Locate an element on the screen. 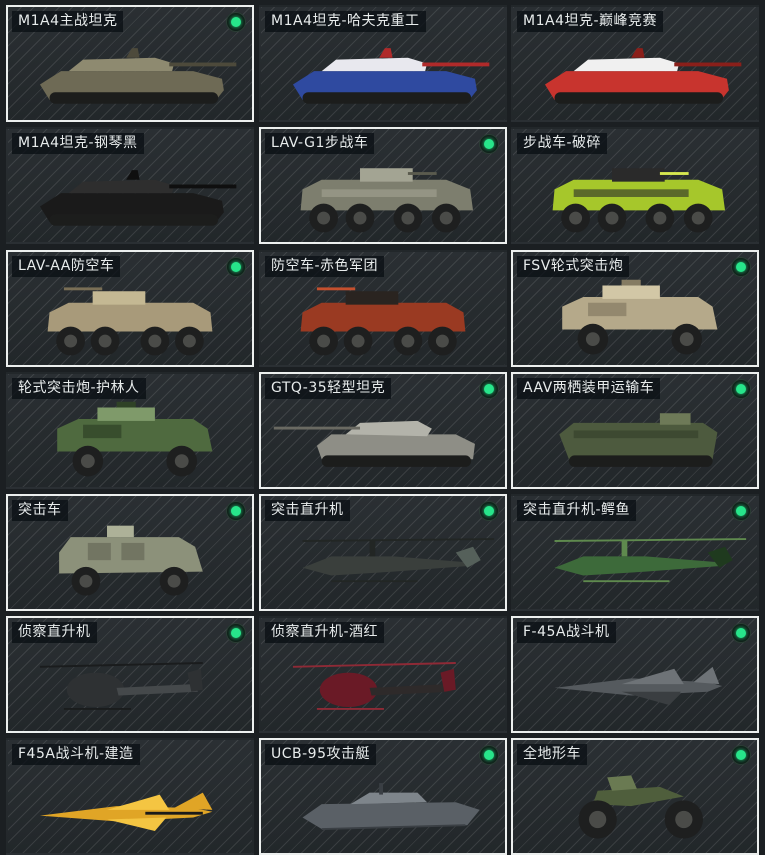 This screenshot has width=765, height=855. vehicle-card: F-45A战斗机 is located at coordinates (635, 674).